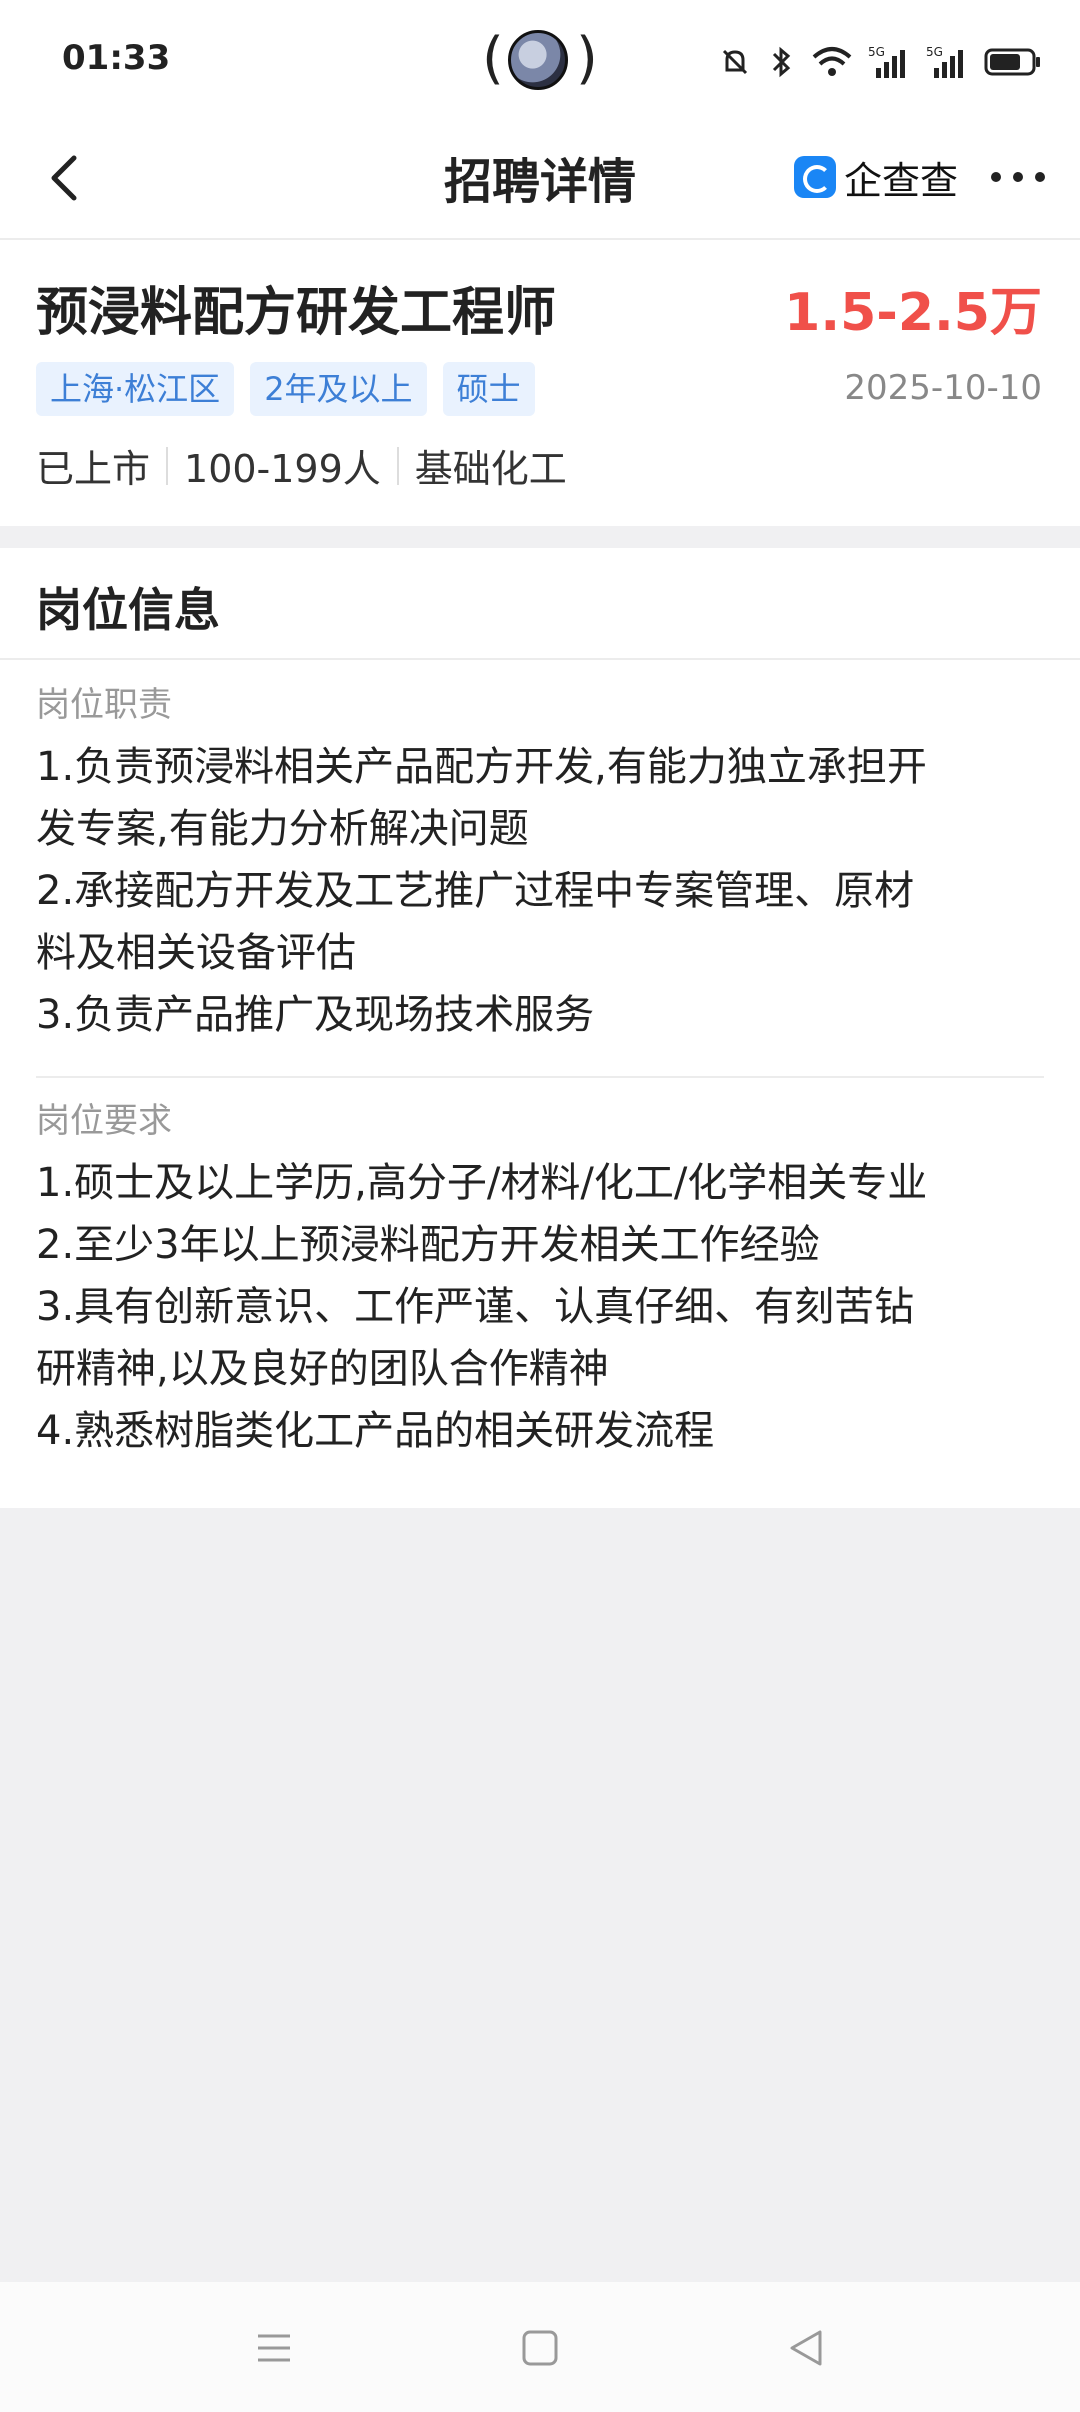  Describe the element at coordinates (475, 1307) in the screenshot. I see `requirement-line: 3.具有创新意识、工作严谨、认真仔细、有刻苦钻` at that location.